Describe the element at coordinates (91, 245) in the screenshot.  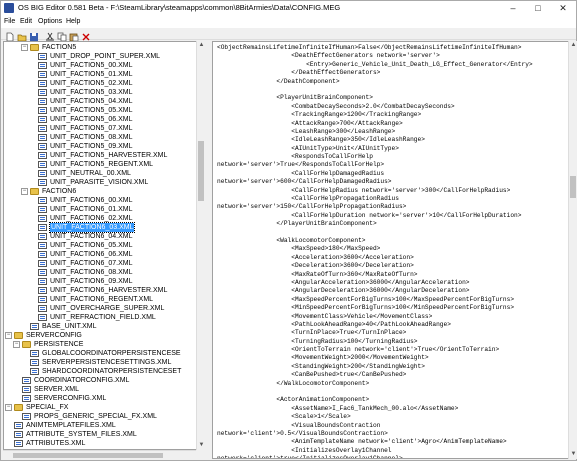
I see `tree-item-label: UNIT_FACTION6_05.XML` at that location.